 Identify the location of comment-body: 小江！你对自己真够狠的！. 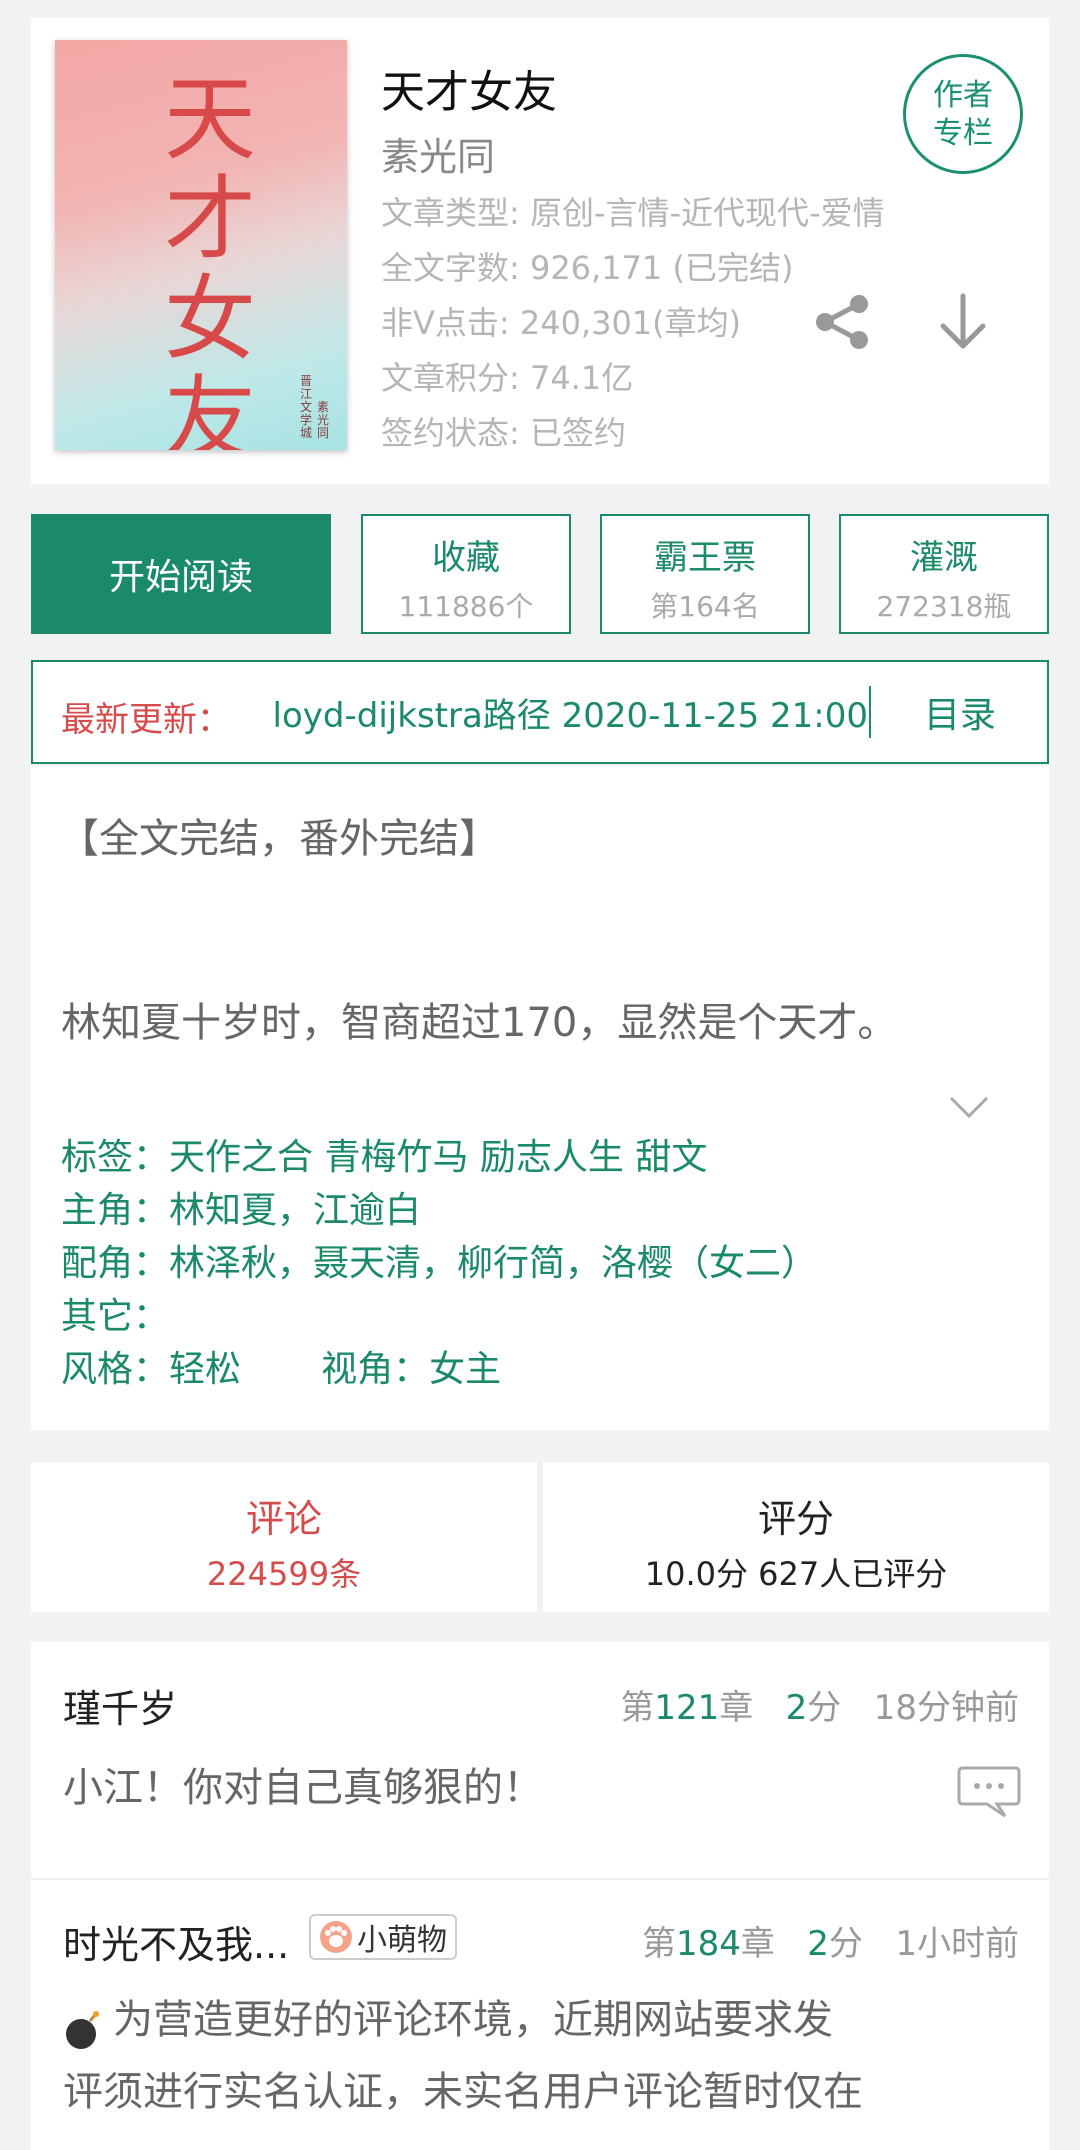
(303, 1788).